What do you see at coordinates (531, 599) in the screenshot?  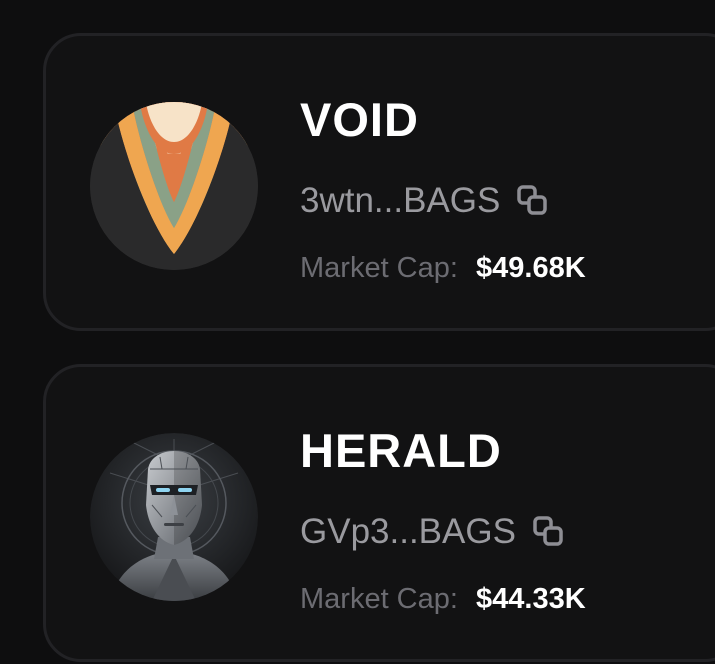 I see `market-cap-value: $44.33K` at bounding box center [531, 599].